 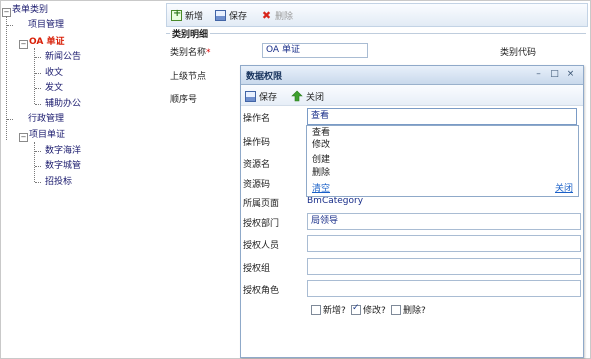 What do you see at coordinates (184, 100) in the screenshot?
I see `order-label: 顺序号` at bounding box center [184, 100].